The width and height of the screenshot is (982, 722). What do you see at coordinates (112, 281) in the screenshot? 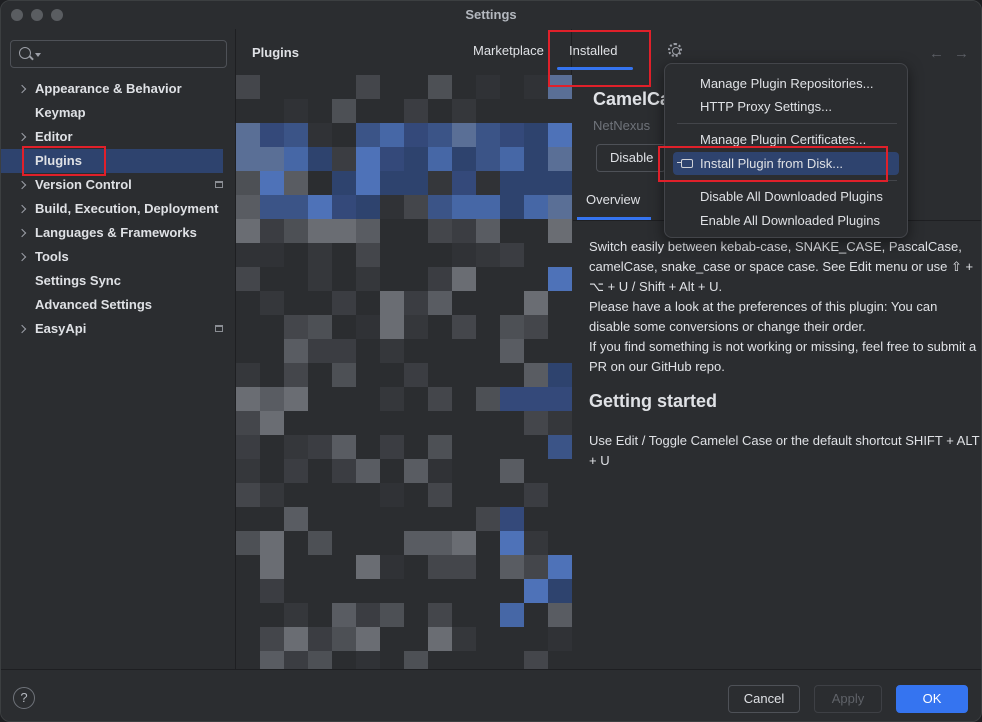
I see `sidebar-item-settings-sync: Settings Sync` at bounding box center [112, 281].